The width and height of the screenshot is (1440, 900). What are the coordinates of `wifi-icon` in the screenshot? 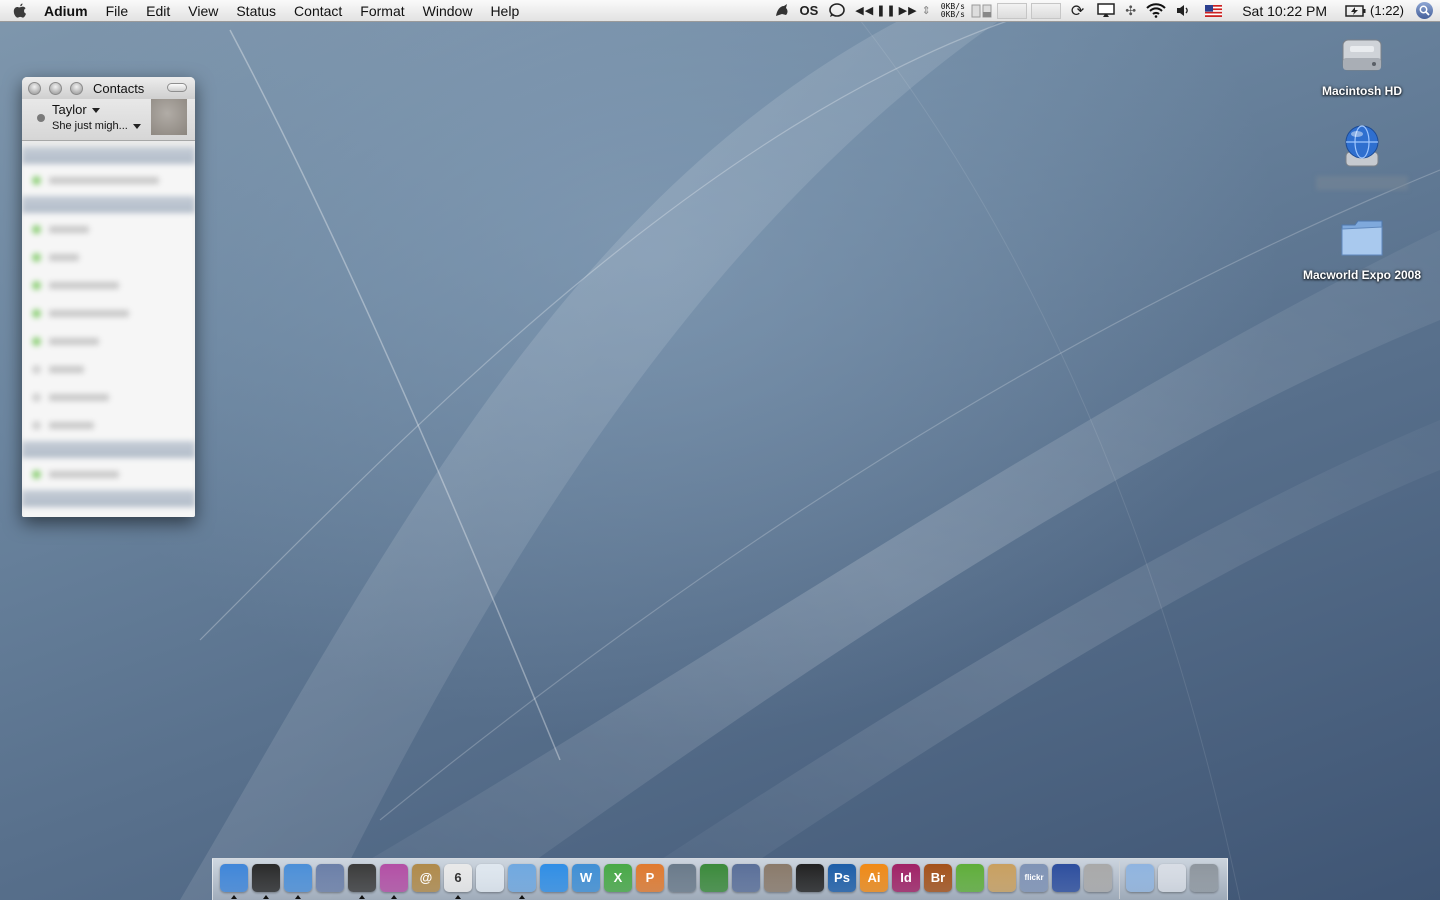 It's located at (1156, 11).